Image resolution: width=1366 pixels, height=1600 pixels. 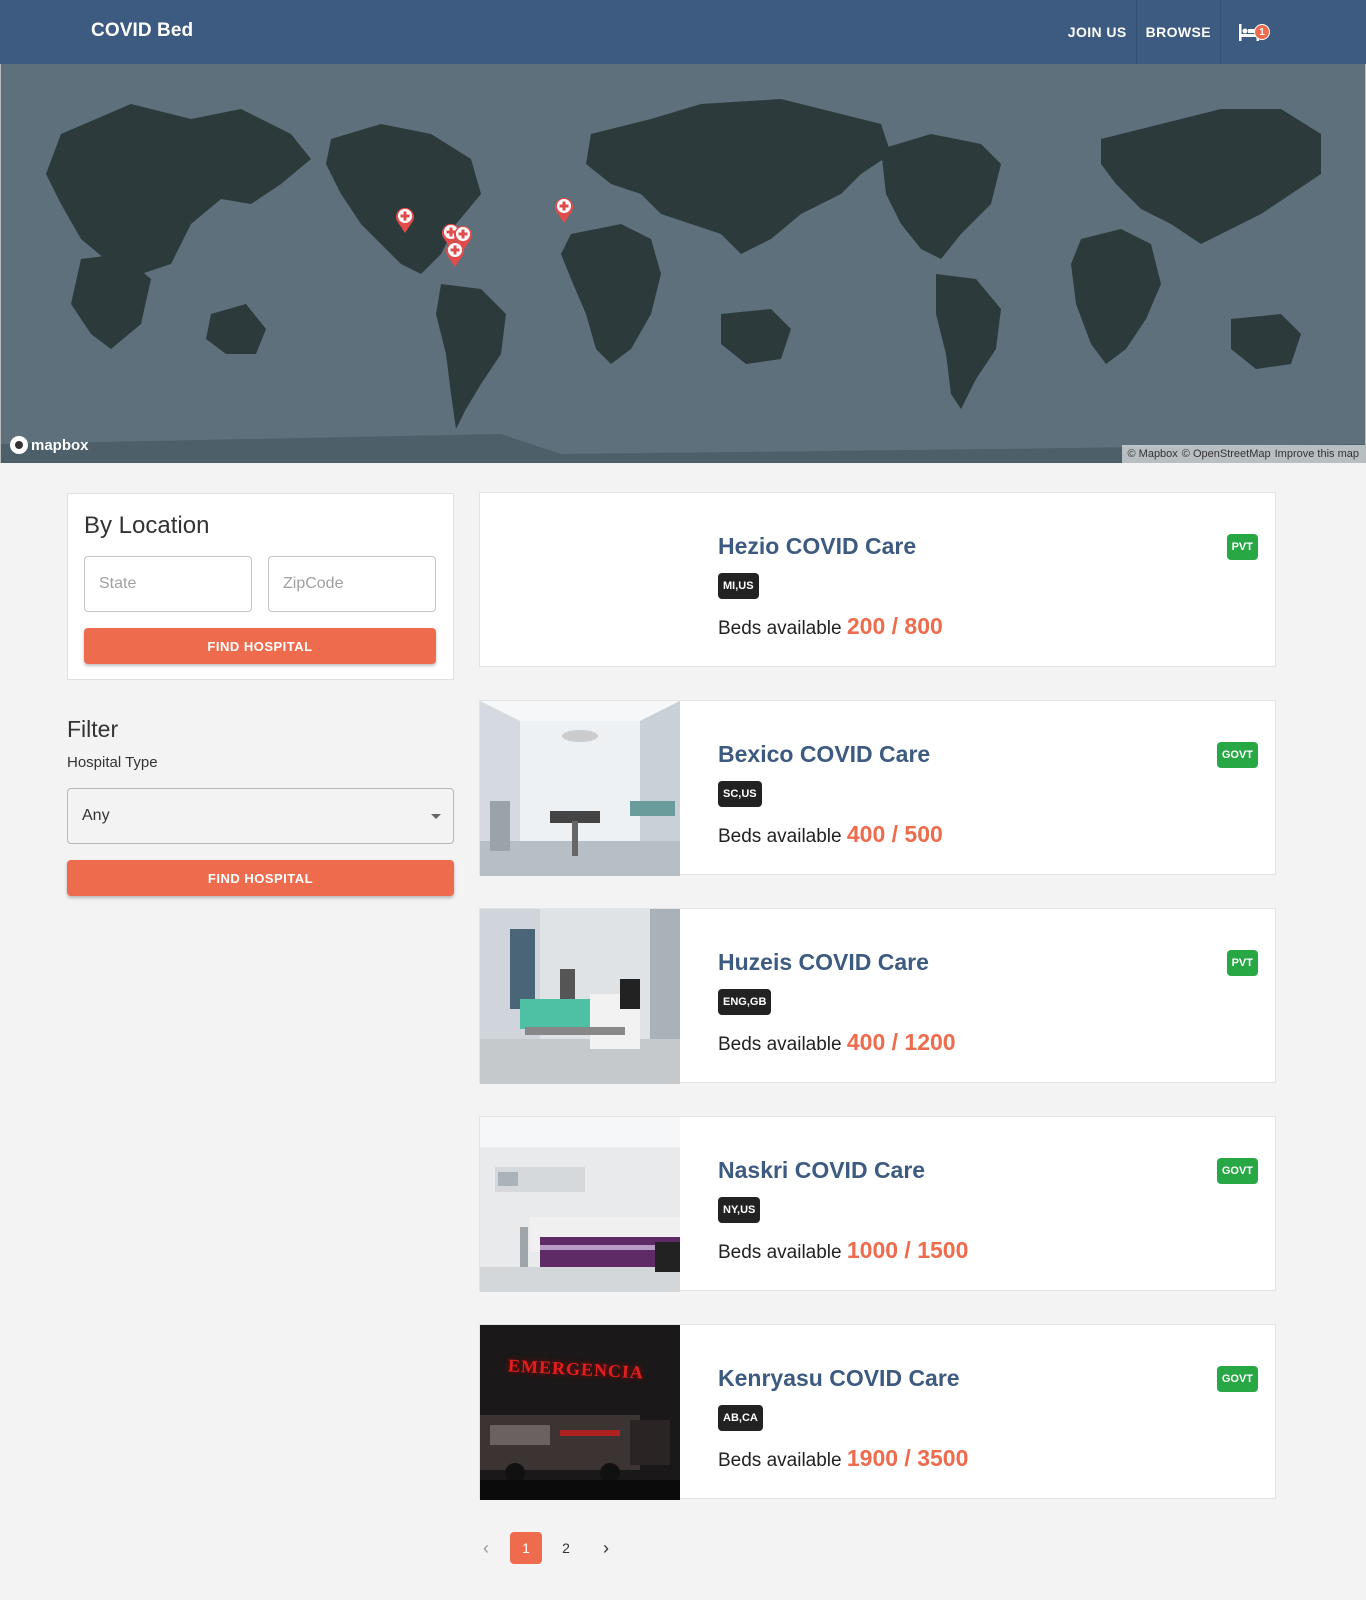 What do you see at coordinates (546, 1548) in the screenshot?
I see `pagination: ‹ 1 2 ›` at bounding box center [546, 1548].